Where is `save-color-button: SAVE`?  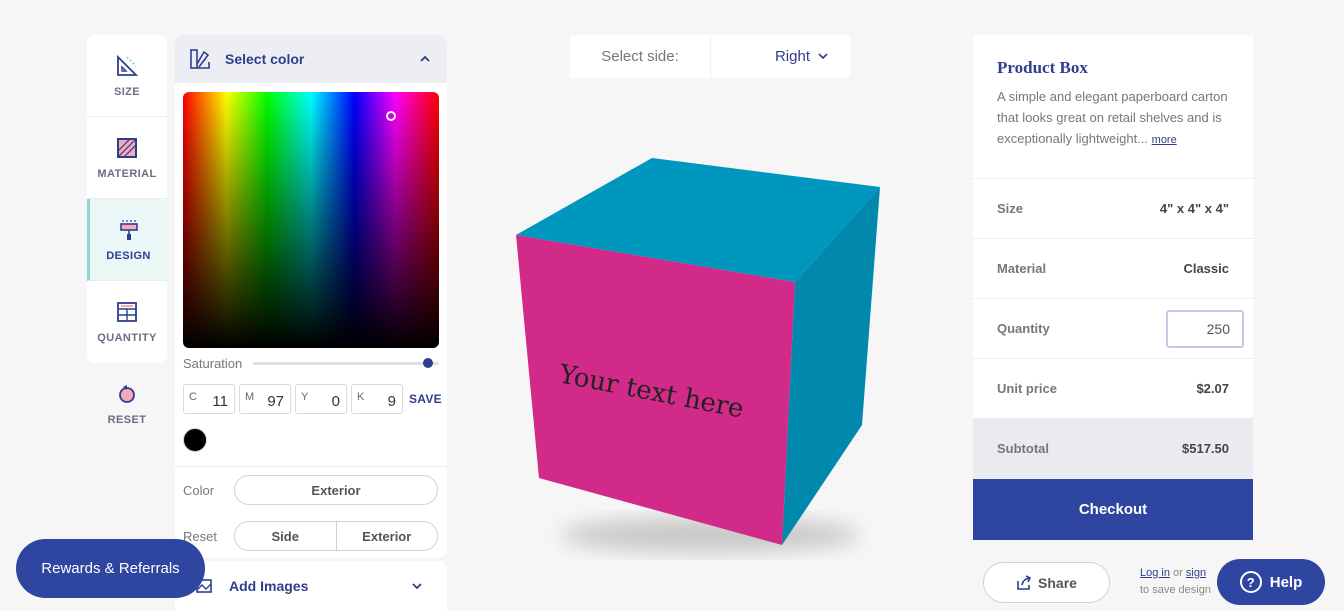
save-color-button: SAVE is located at coordinates (425, 399).